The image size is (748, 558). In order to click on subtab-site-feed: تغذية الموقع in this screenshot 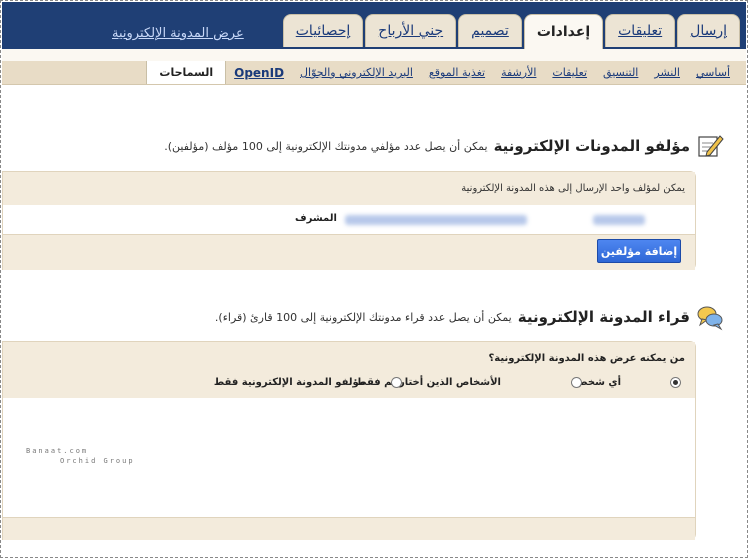, I will do `click(457, 72)`.